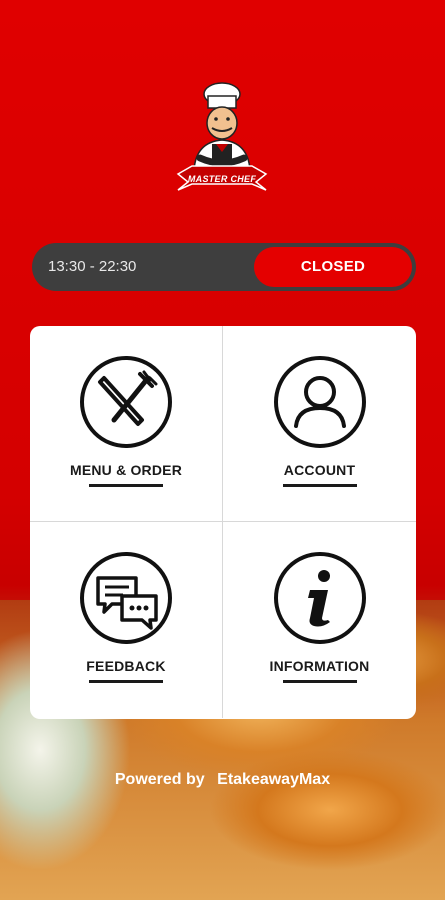  I want to click on chat-bubbles-icon, so click(126, 598).